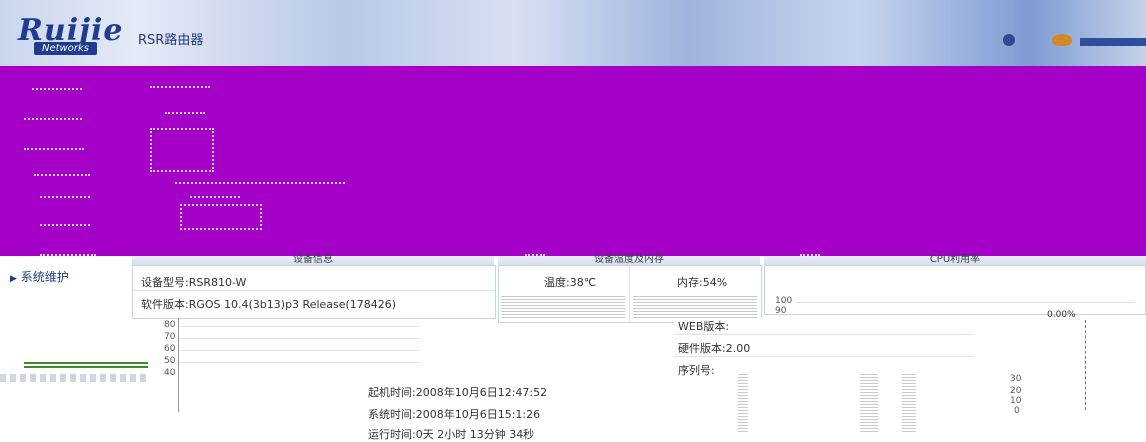  What do you see at coordinates (570, 282) in the screenshot?
I see `temperature-value: 温度:38℃` at bounding box center [570, 282].